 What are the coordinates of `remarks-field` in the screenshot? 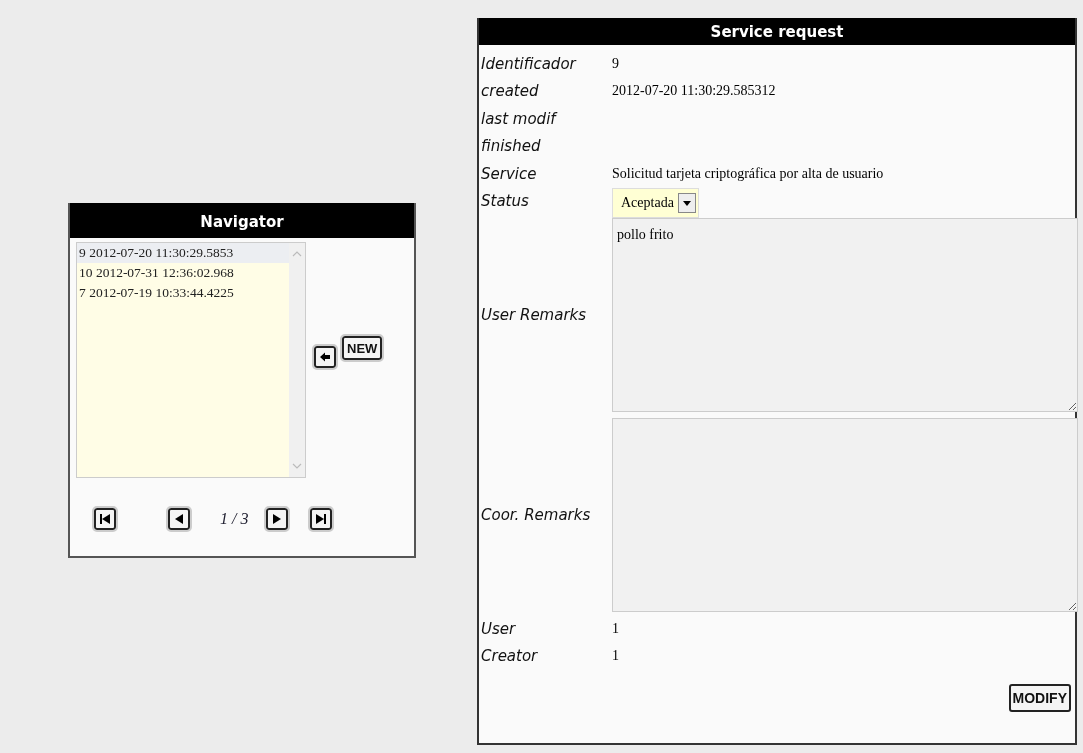 It's located at (845, 515).